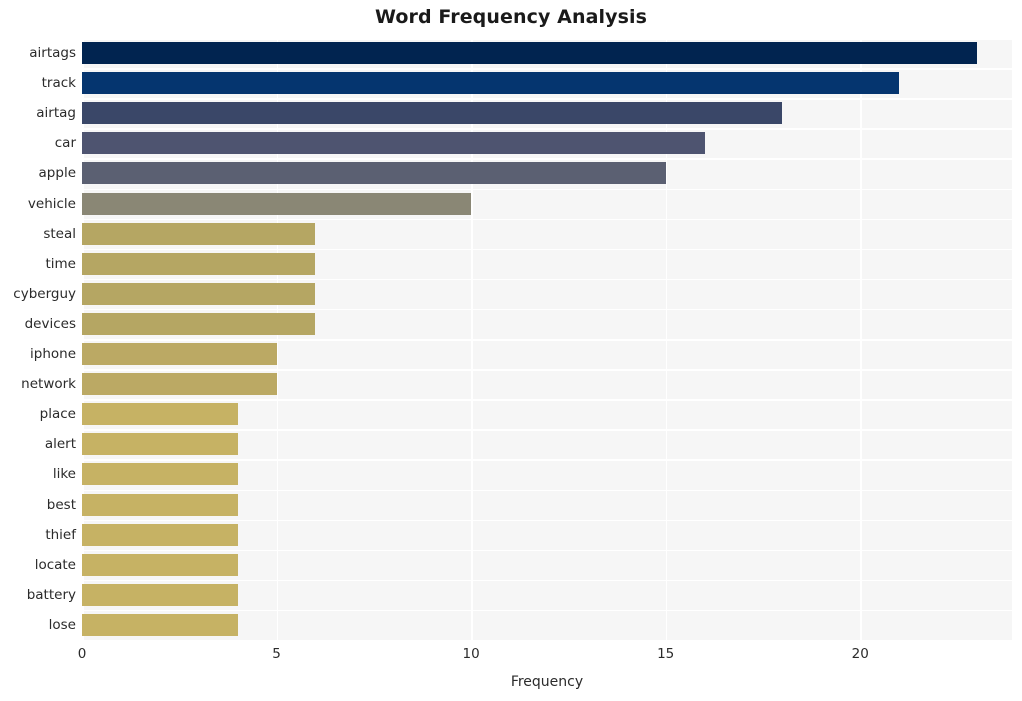 This screenshot has width=1022, height=701. Describe the element at coordinates (56, 113) in the screenshot. I see `y-tick-label: airtag` at that location.